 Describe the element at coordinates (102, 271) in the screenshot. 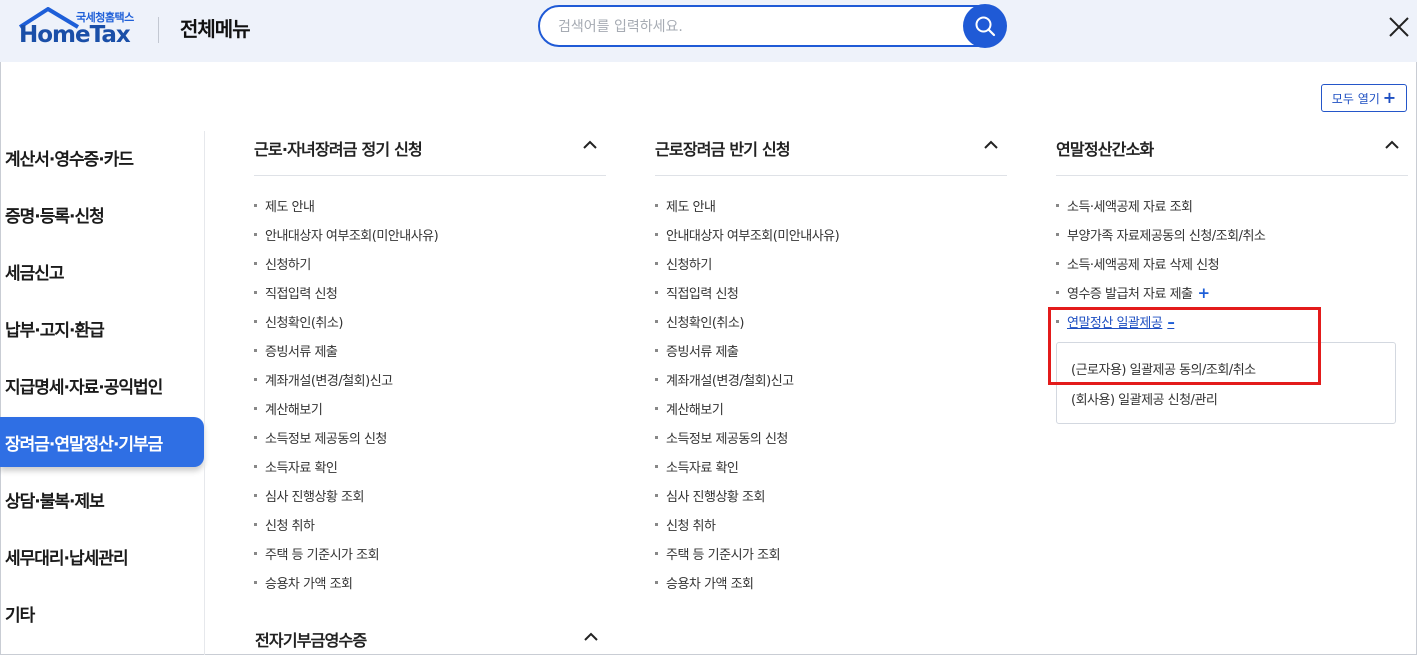

I see `sidebar-item-tax-report: 세금신고` at that location.